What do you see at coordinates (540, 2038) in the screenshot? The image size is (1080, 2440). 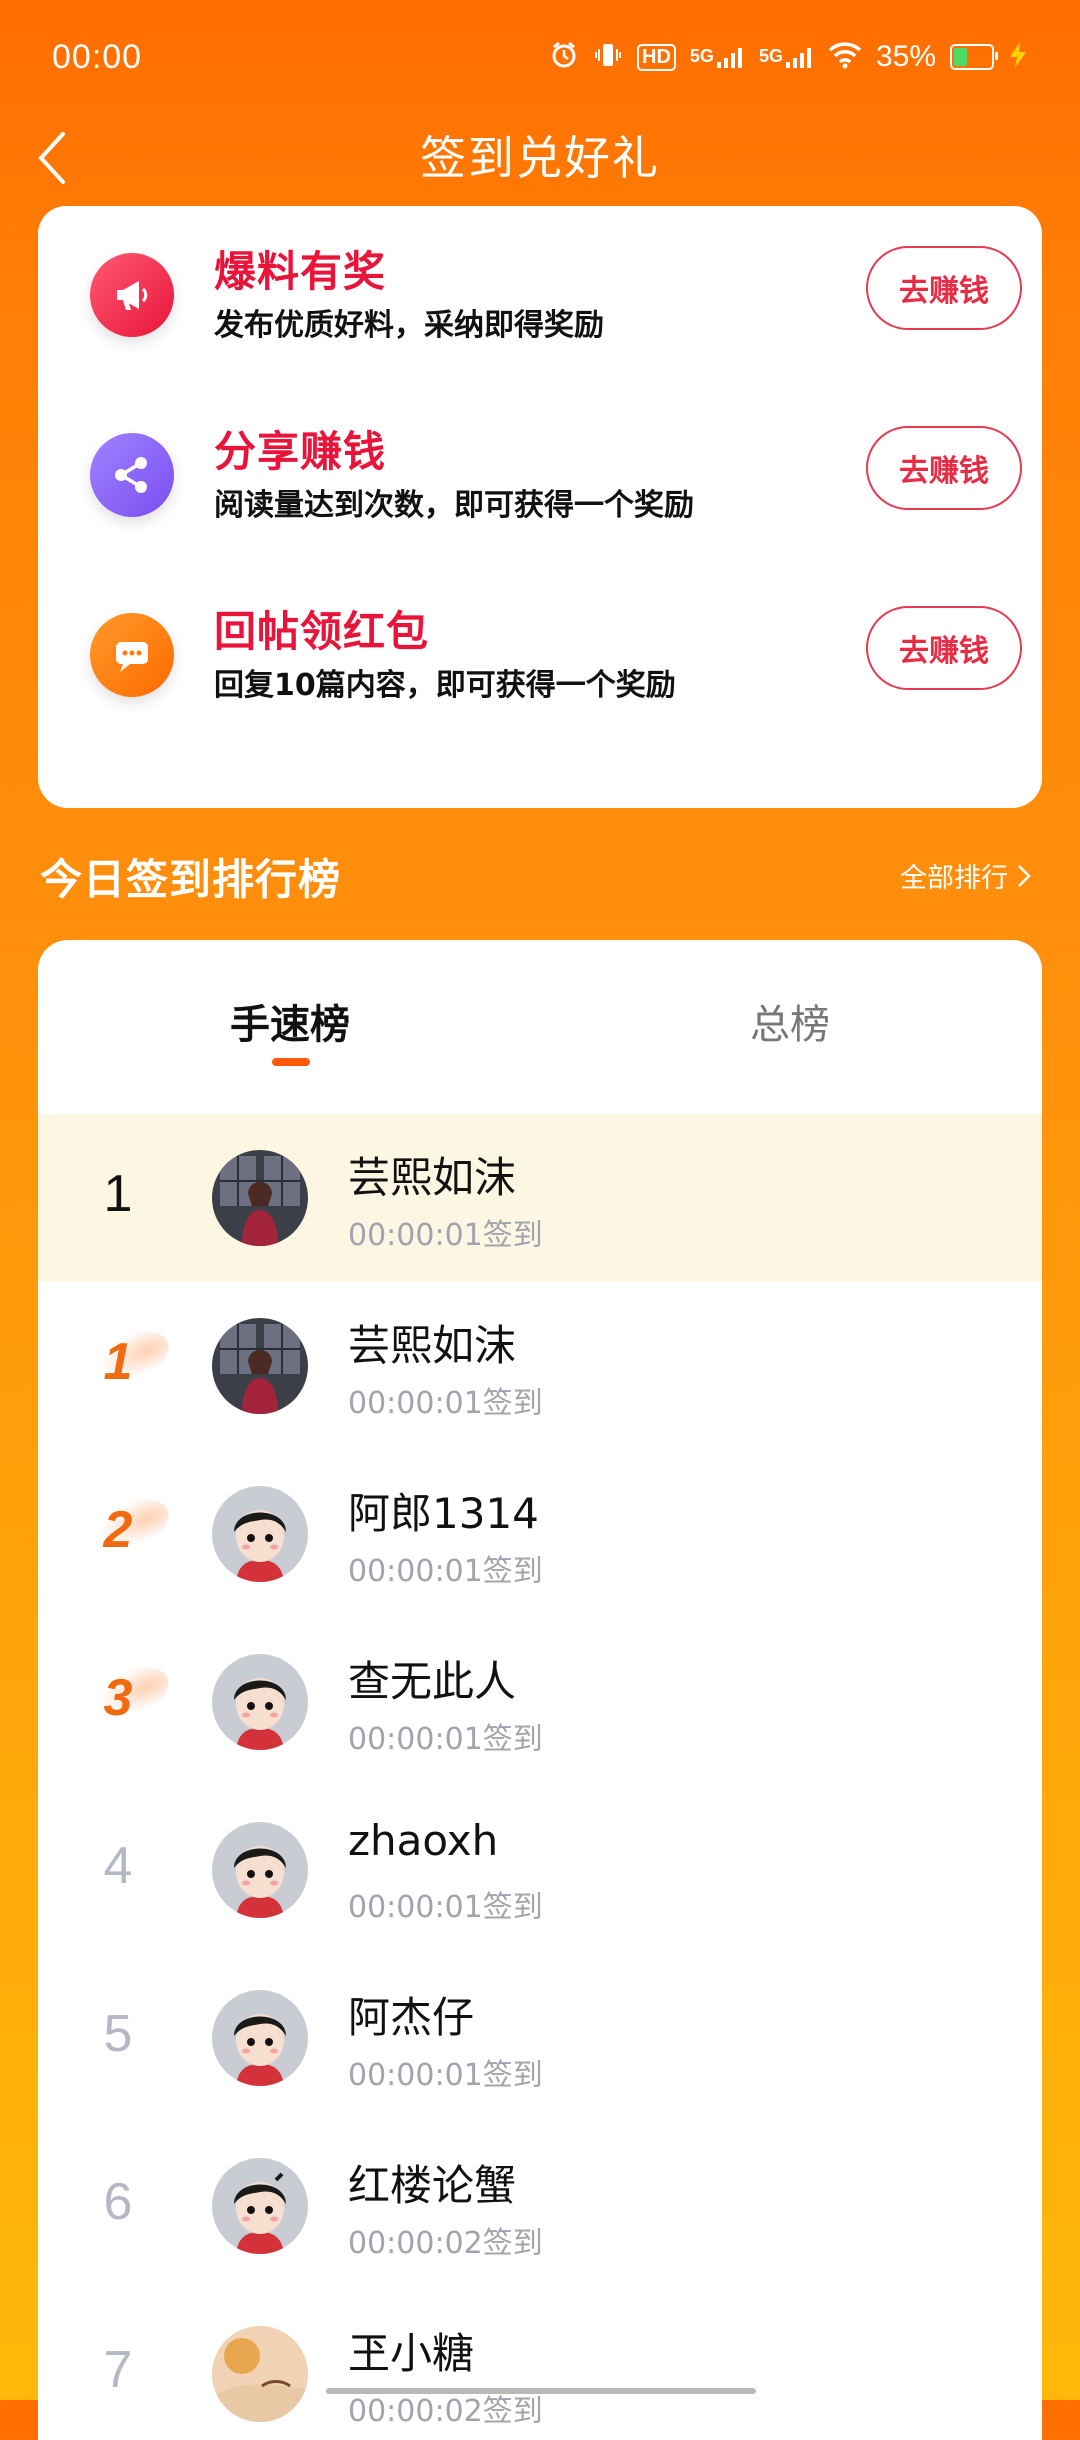 I see `rank-row: 5 阿杰仔 00:00:01签到` at bounding box center [540, 2038].